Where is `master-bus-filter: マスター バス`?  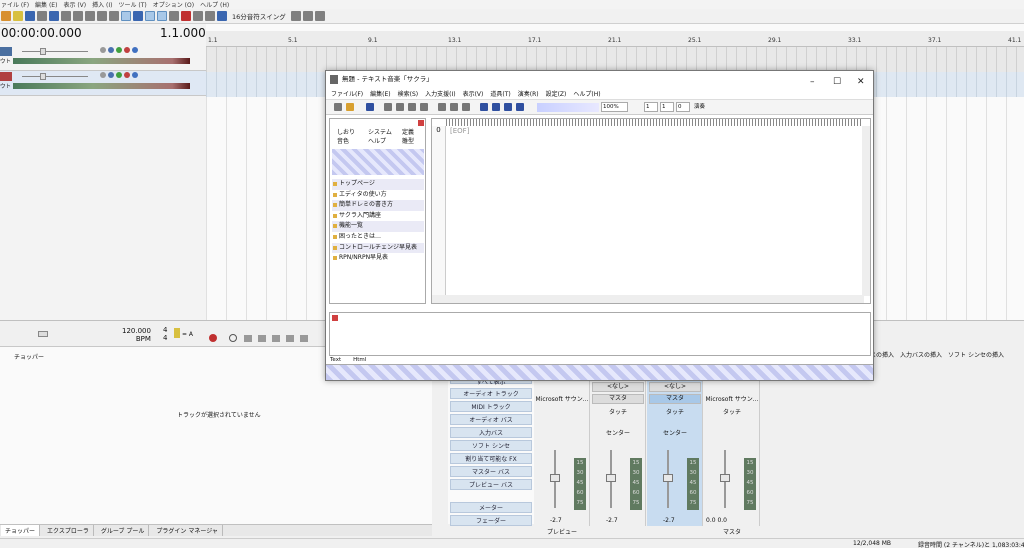 master-bus-filter: マスター バス is located at coordinates (491, 471).